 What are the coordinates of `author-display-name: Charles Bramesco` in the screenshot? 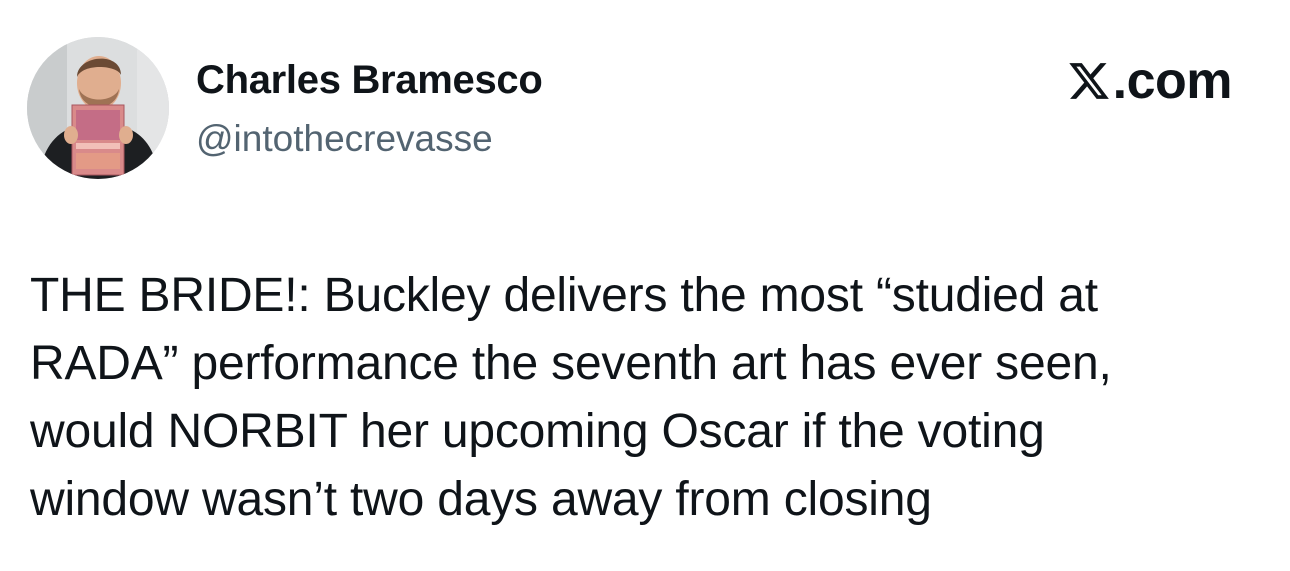 It's located at (369, 80).